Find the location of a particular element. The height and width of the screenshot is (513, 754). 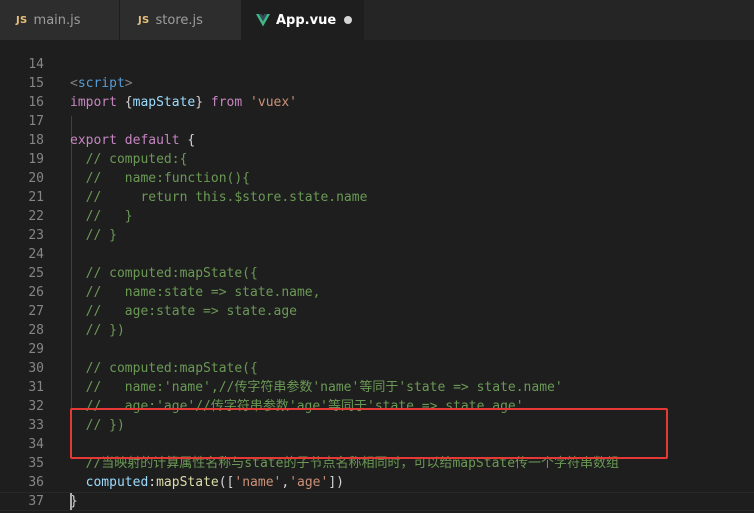

code-line: 22 // } is located at coordinates (377, 215).